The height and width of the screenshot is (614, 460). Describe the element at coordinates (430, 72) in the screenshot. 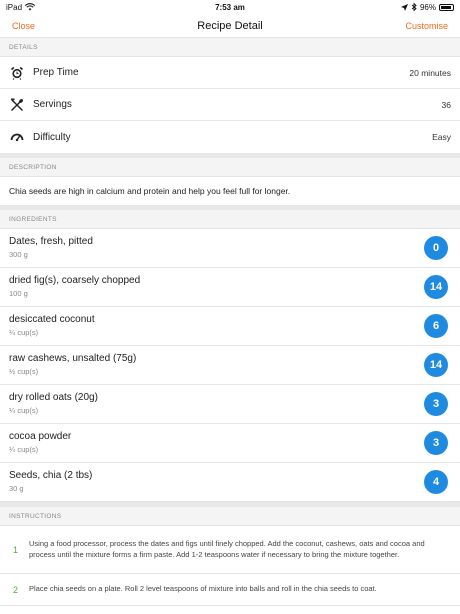

I see `detail-value: 20 minutes` at that location.